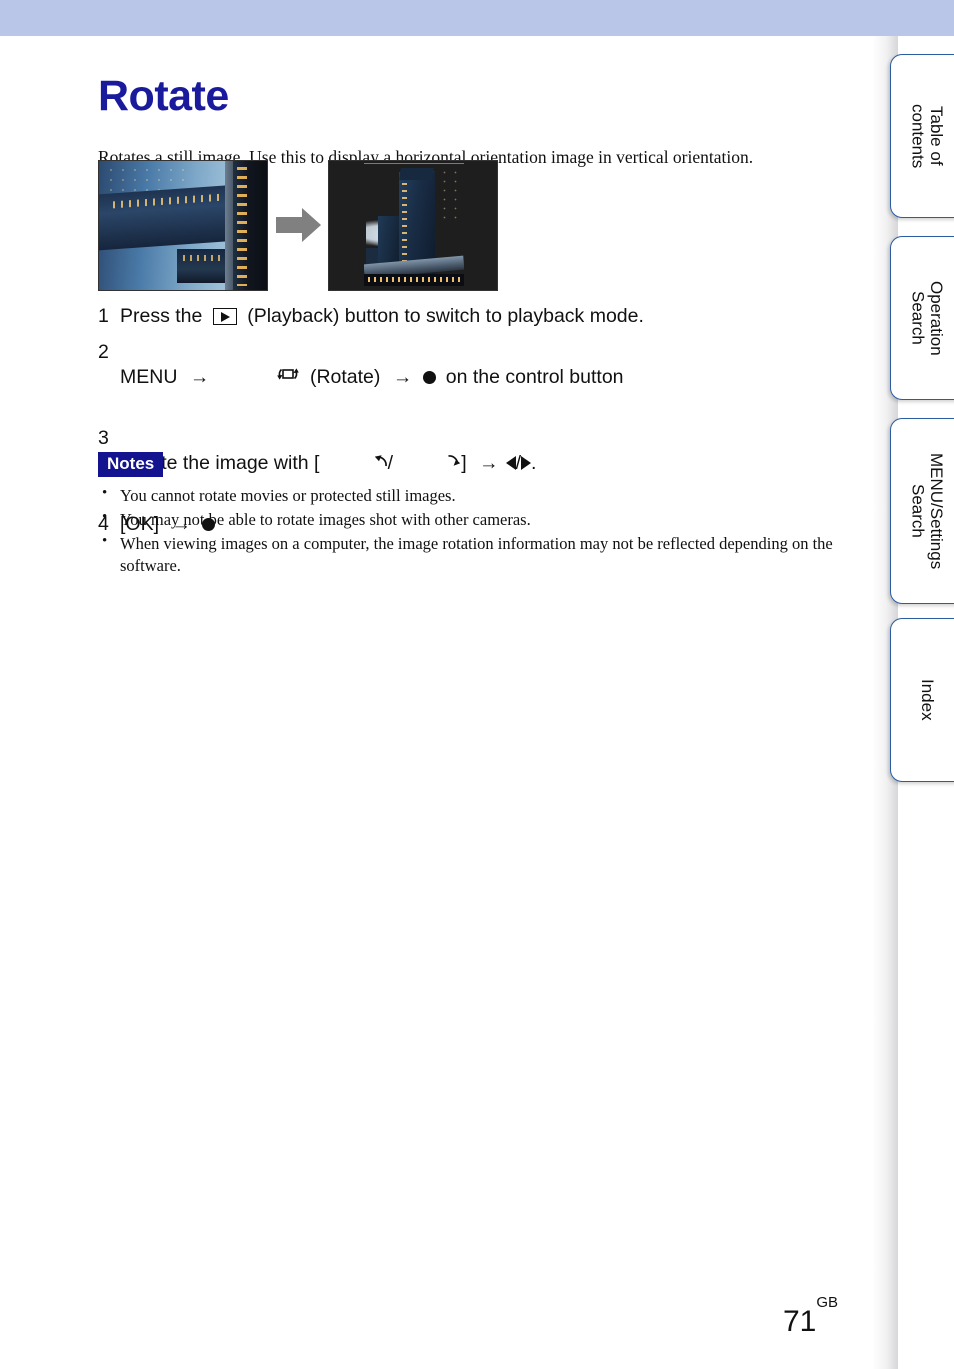  I want to click on tab-label: Table of contents, so click(922, 136).